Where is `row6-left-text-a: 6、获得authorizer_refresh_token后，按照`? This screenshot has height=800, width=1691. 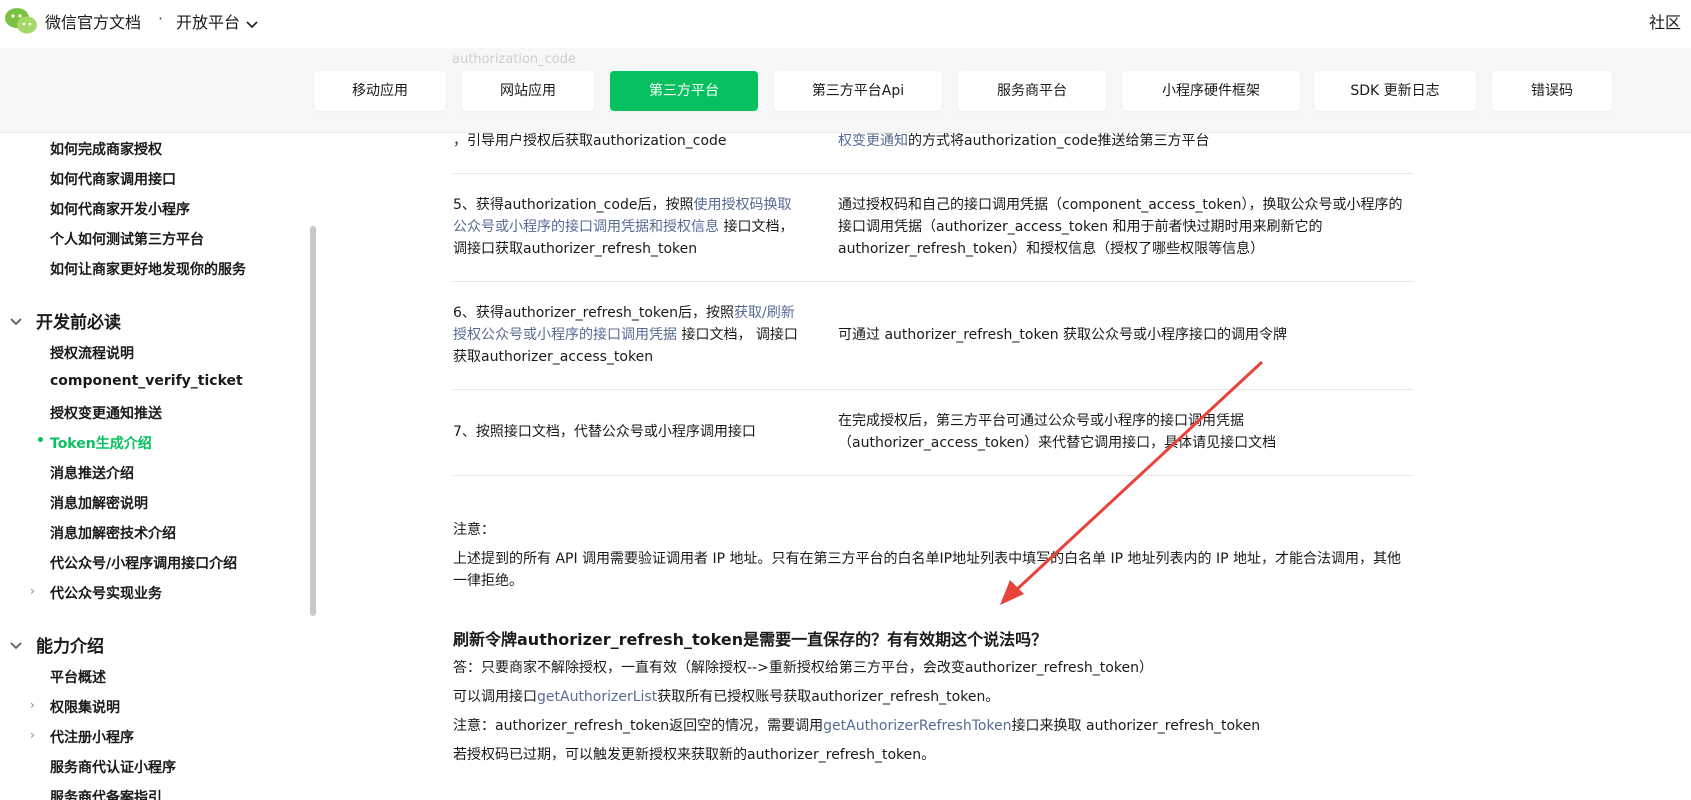
row6-left-text-a: 6、获得authorizer_refresh_token后，按照 is located at coordinates (594, 313).